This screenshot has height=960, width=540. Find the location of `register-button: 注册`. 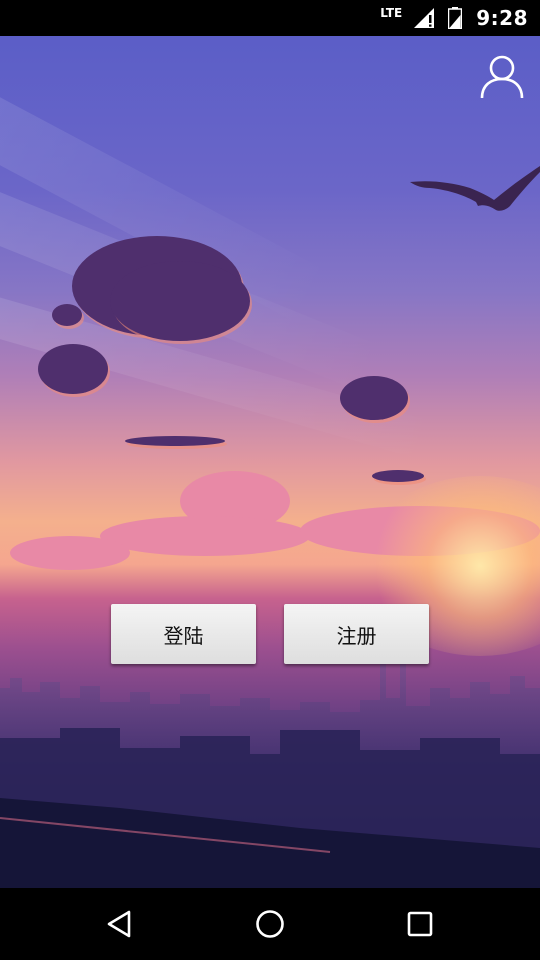

register-button: 注册 is located at coordinates (356, 634).